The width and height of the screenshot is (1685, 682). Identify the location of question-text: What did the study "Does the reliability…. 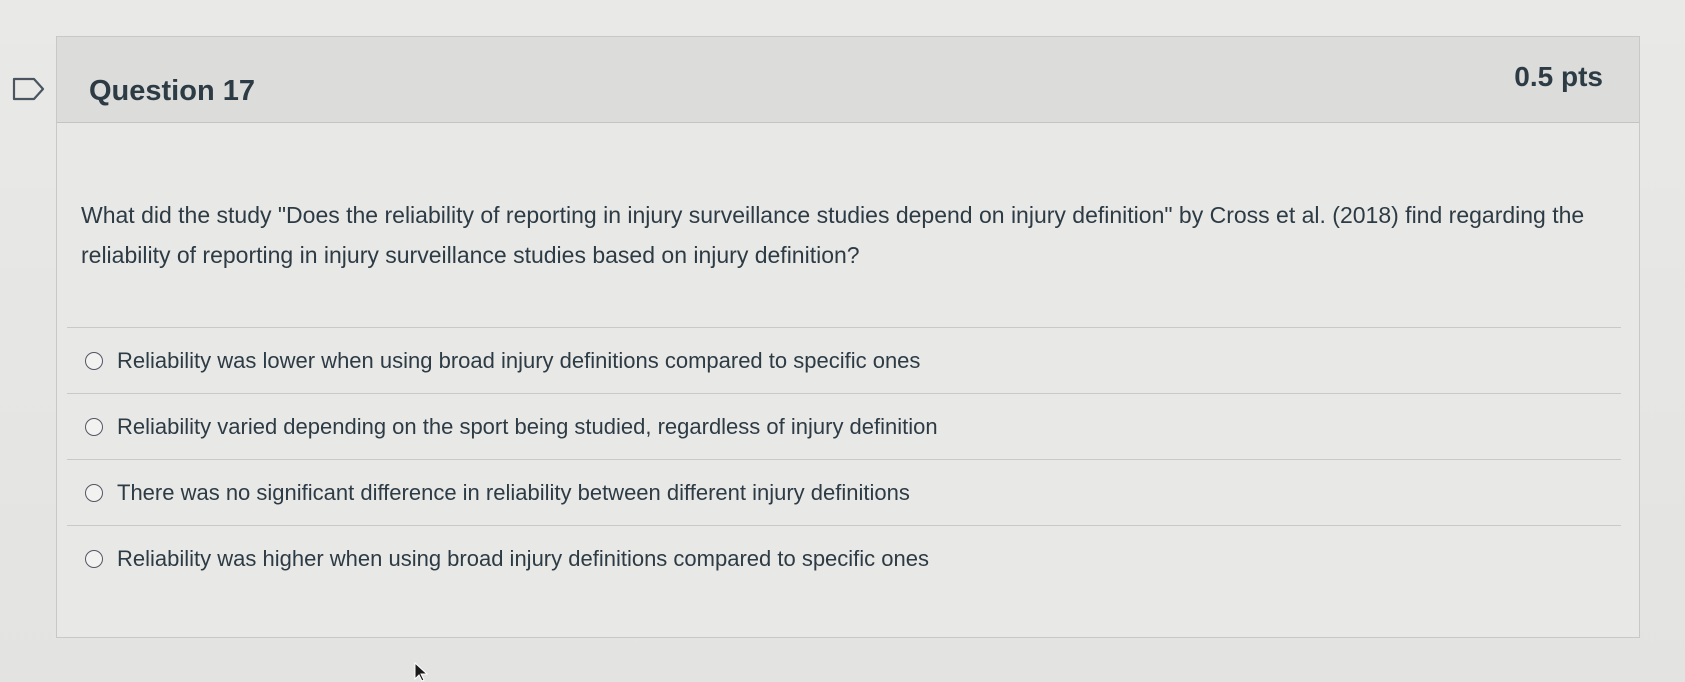
(833, 235).